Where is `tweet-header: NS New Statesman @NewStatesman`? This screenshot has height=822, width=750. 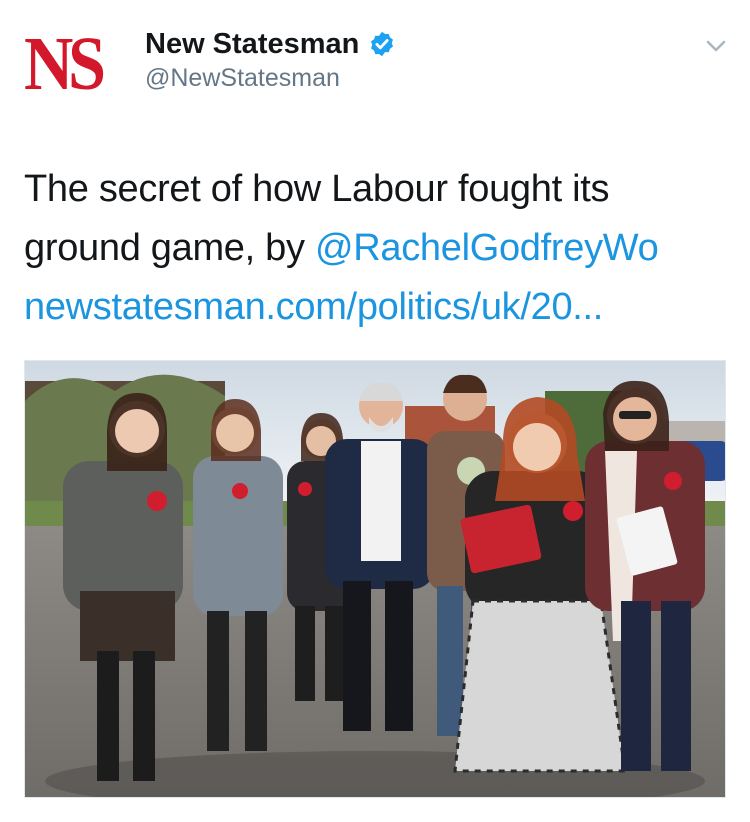
tweet-header: NS New Statesman @NewStatesman is located at coordinates (375, 55).